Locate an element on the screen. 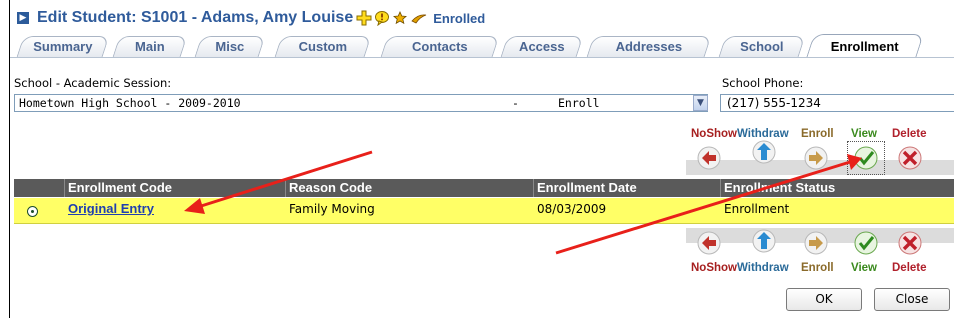 The height and width of the screenshot is (318, 954). delete-button-bottom is located at coordinates (910, 243).